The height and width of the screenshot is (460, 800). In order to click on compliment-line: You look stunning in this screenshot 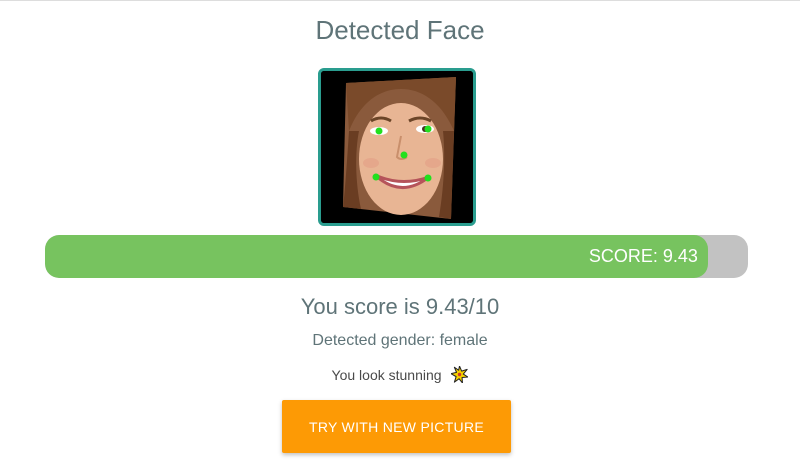, I will do `click(400, 375)`.